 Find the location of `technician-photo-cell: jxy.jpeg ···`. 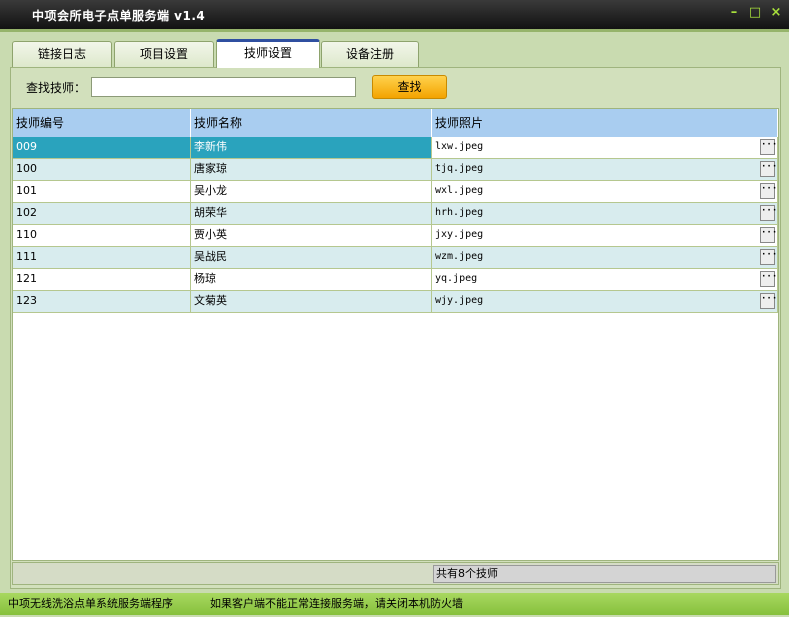

technician-photo-cell: jxy.jpeg ··· is located at coordinates (605, 236).